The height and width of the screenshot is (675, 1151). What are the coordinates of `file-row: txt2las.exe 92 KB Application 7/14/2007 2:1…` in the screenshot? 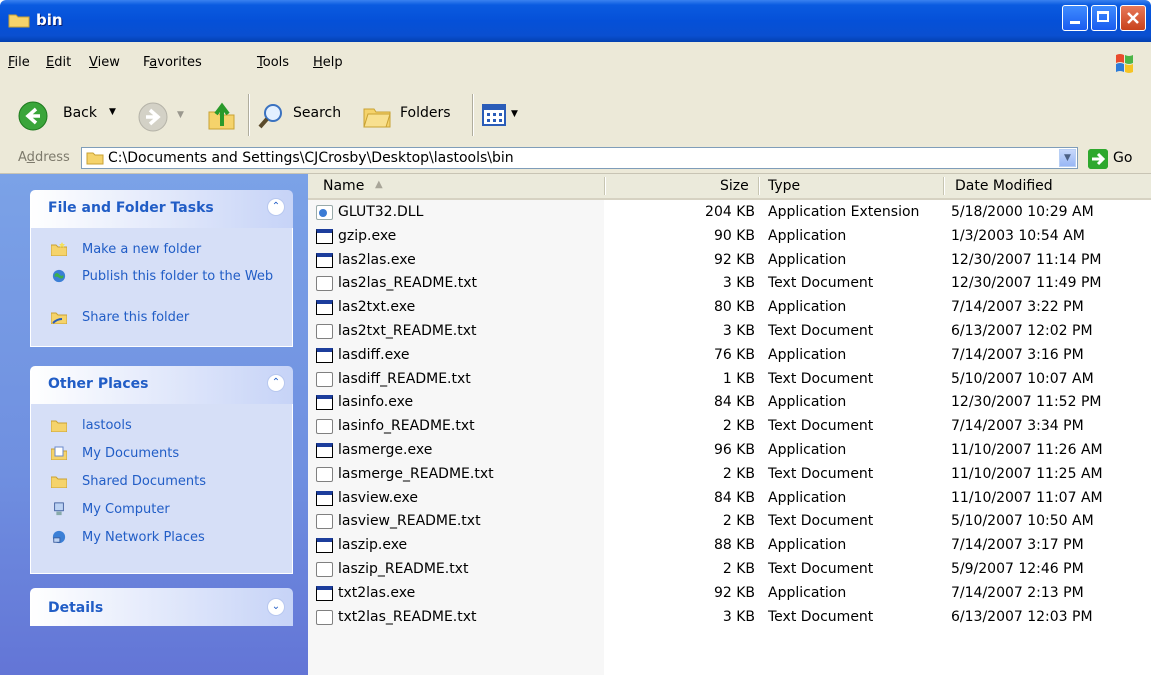 It's located at (729, 593).